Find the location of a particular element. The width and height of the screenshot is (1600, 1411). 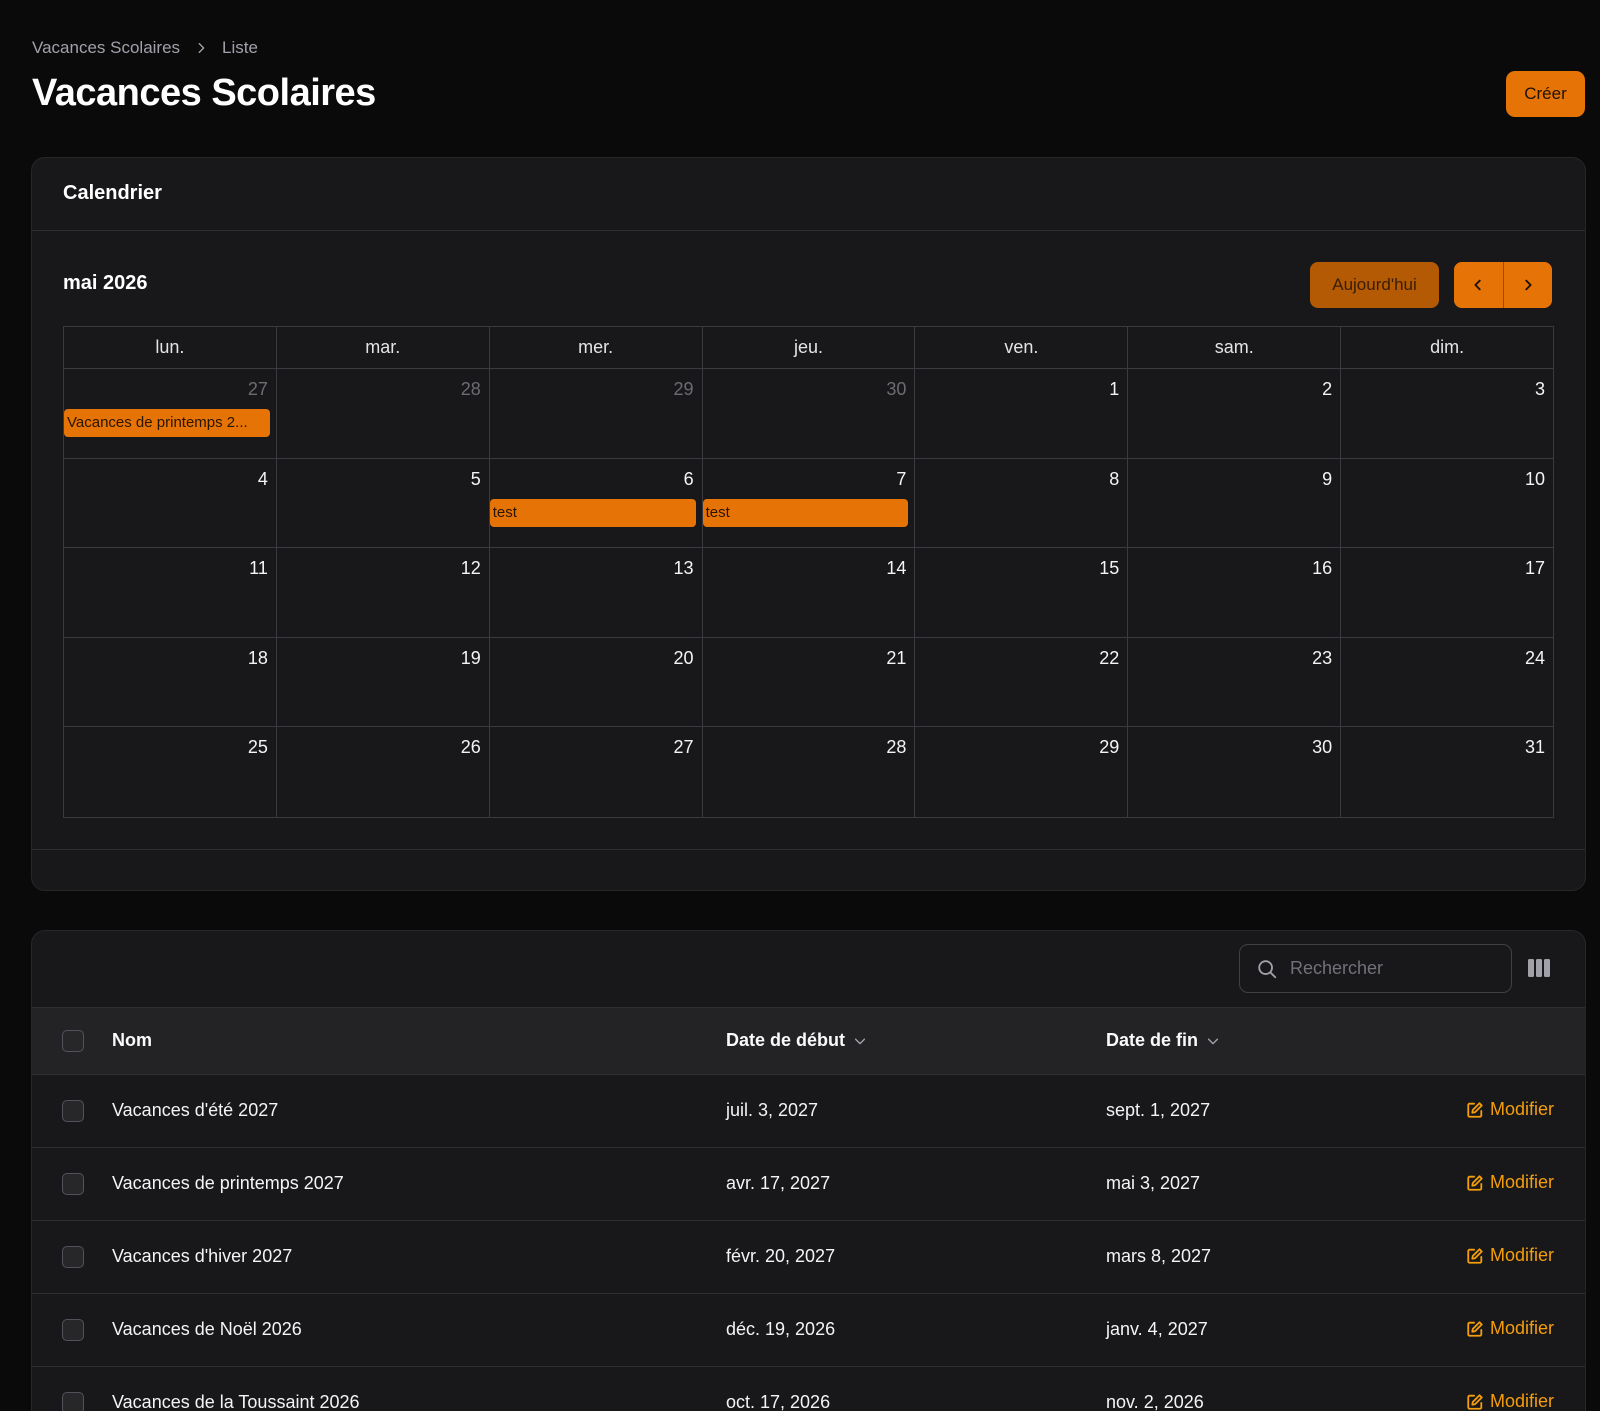

calendar-day-number: 16 is located at coordinates (1322, 568).